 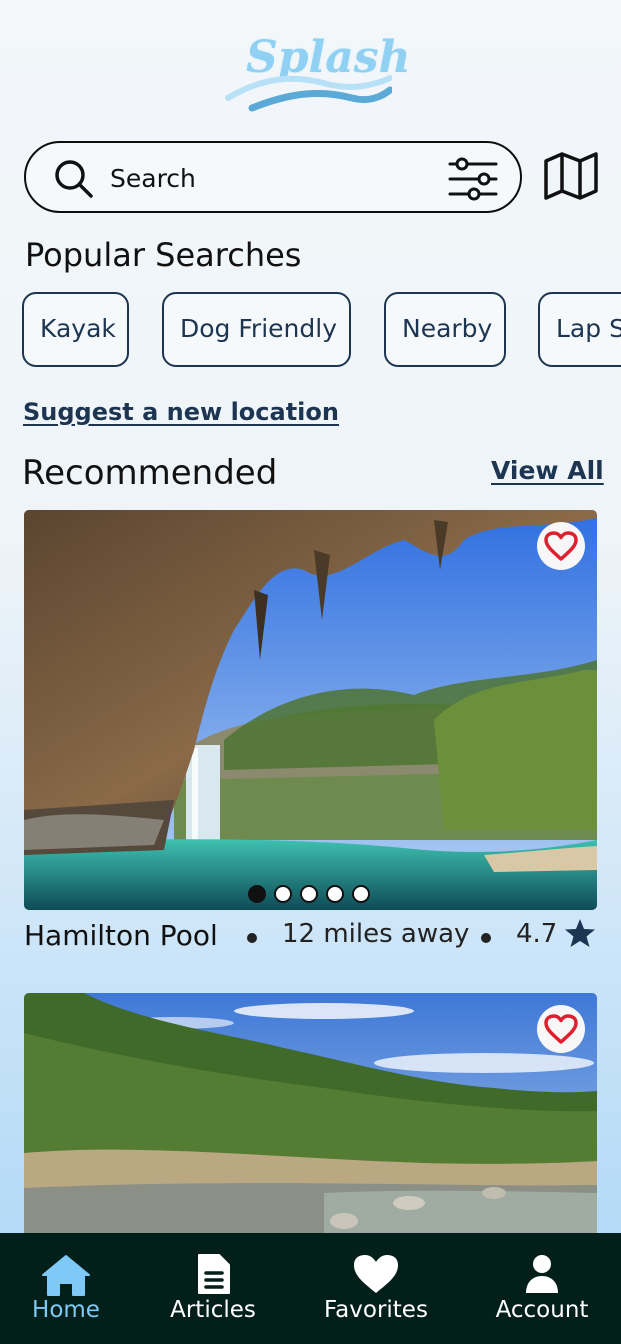 I want to click on image-carousel-dots, so click(x=309, y=894).